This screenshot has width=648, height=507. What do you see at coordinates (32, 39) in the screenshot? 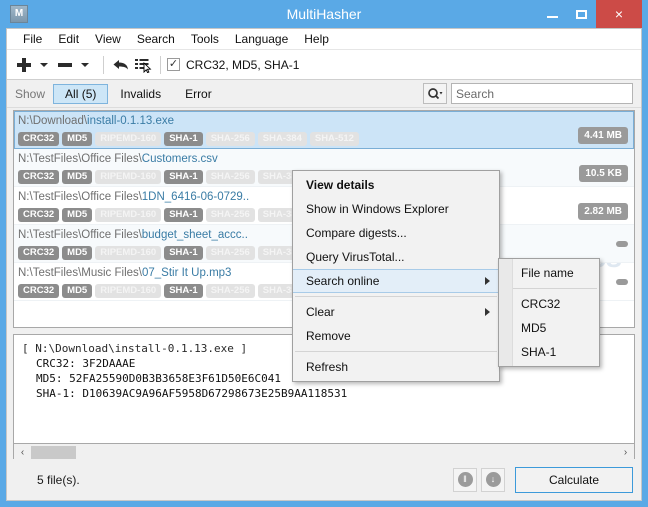
I see `menu-file: File` at bounding box center [32, 39].